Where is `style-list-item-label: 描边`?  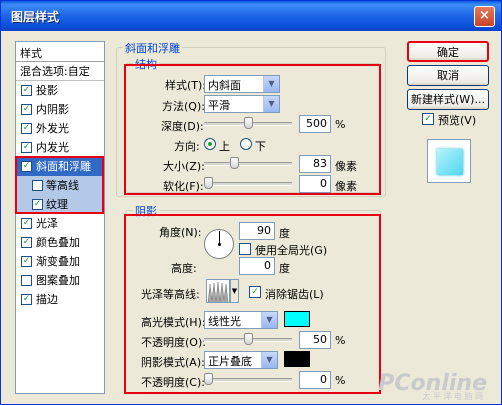 style-list-item-label: 描边 is located at coordinates (47, 299).